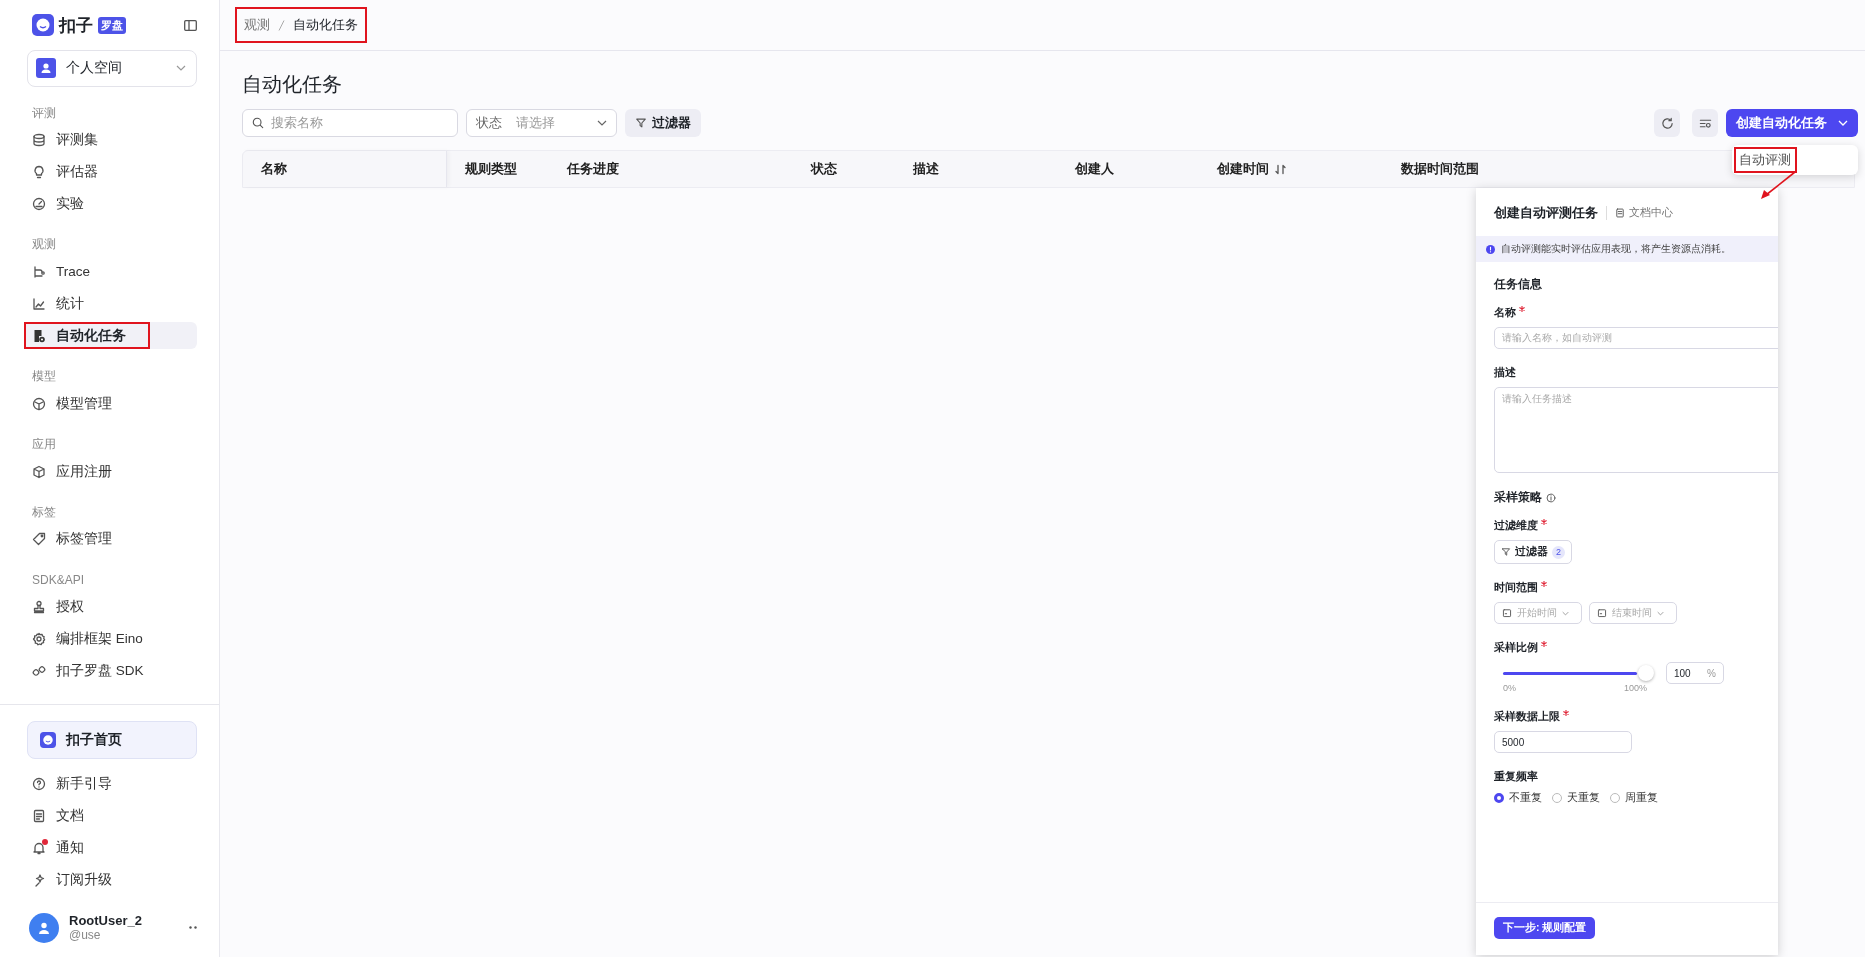  What do you see at coordinates (1778, 185) in the screenshot?
I see `annotation-arrow` at bounding box center [1778, 185].